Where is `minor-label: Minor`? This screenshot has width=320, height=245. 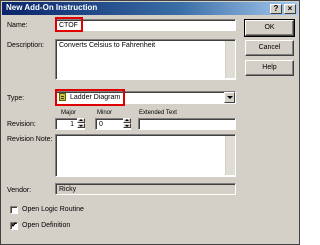 minor-label: Minor is located at coordinates (105, 113).